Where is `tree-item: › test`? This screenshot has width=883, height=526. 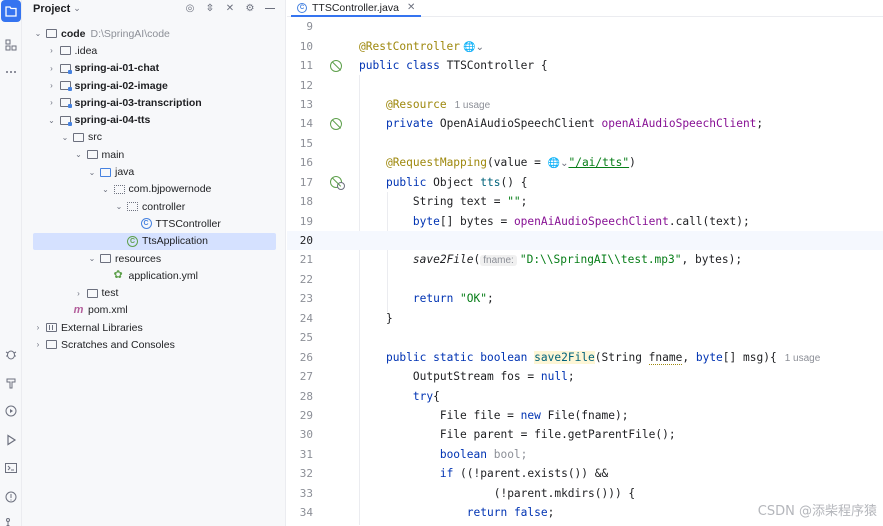 tree-item: › test is located at coordinates (153, 292).